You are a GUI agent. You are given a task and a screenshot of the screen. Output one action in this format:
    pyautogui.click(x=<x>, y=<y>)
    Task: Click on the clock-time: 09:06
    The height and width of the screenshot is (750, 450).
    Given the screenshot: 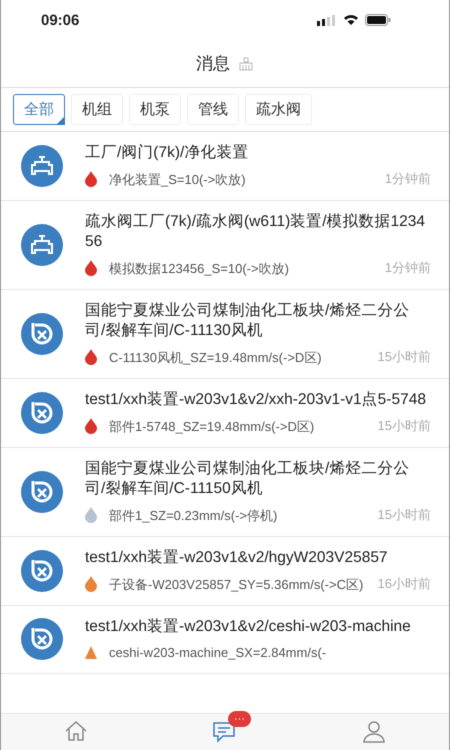 What is the action you would take?
    pyautogui.click(x=60, y=20)
    